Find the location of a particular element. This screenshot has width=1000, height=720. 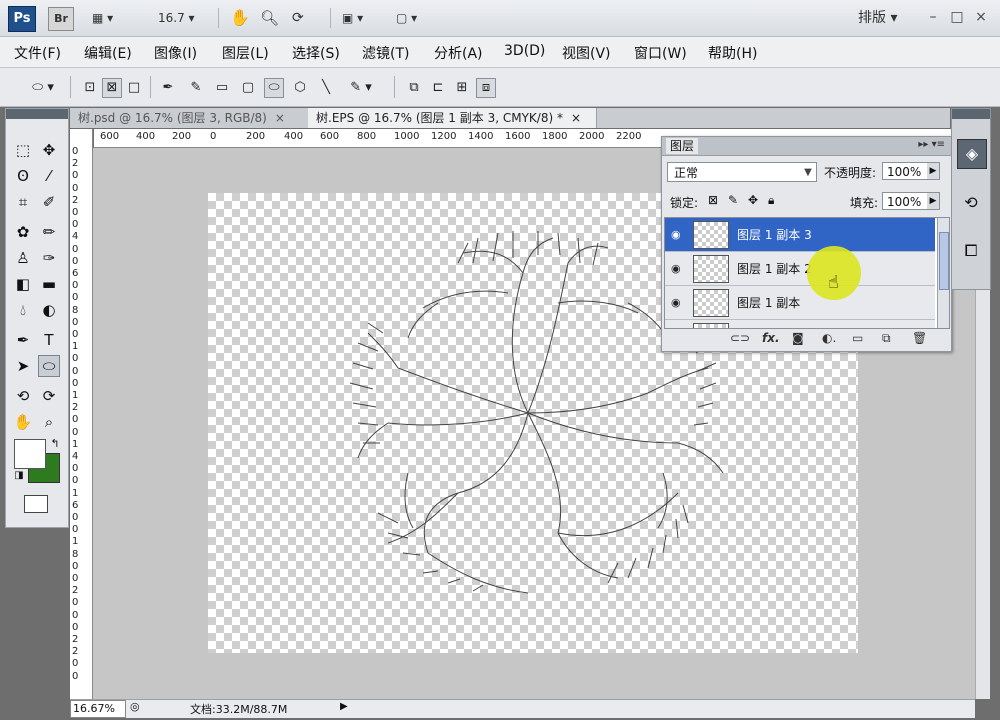

bridge-launch-button: Br is located at coordinates (61, 19).